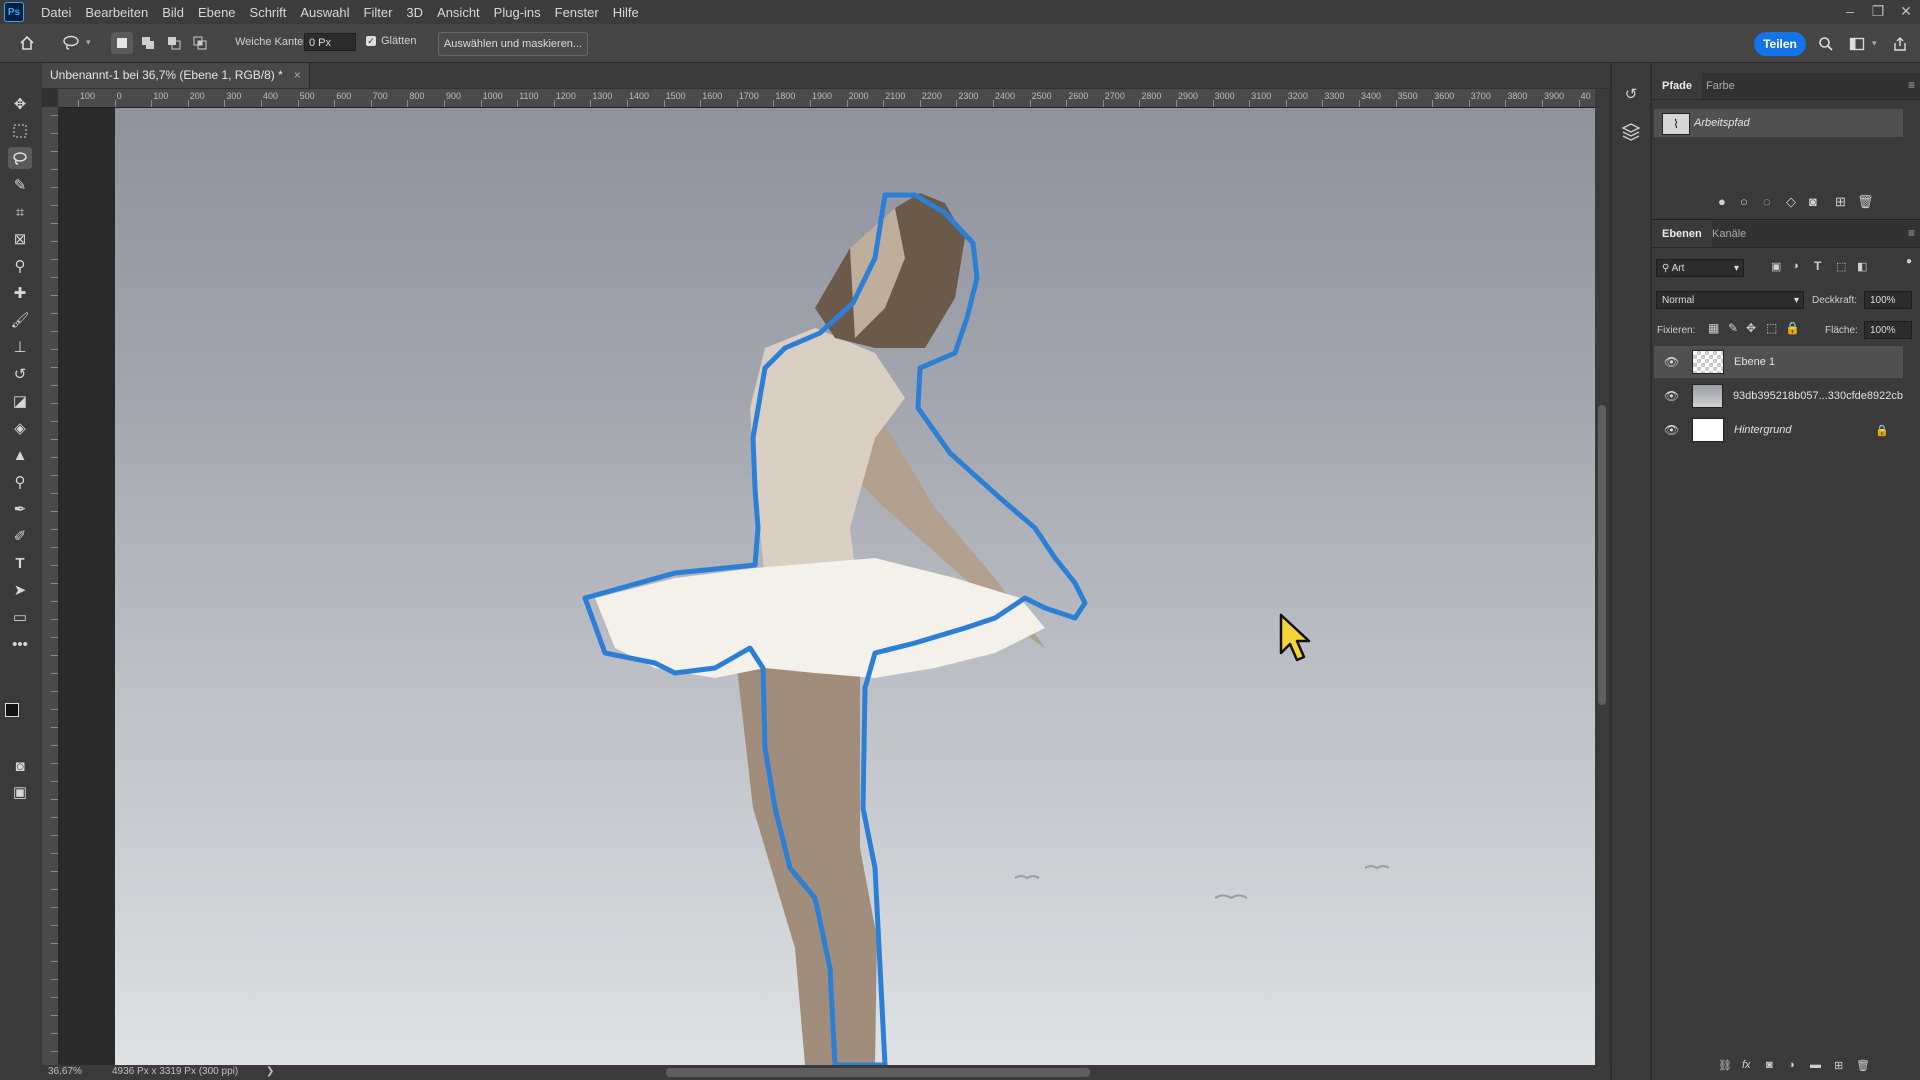  What do you see at coordinates (217, 12) in the screenshot?
I see `menu-ebene: Ebene` at bounding box center [217, 12].